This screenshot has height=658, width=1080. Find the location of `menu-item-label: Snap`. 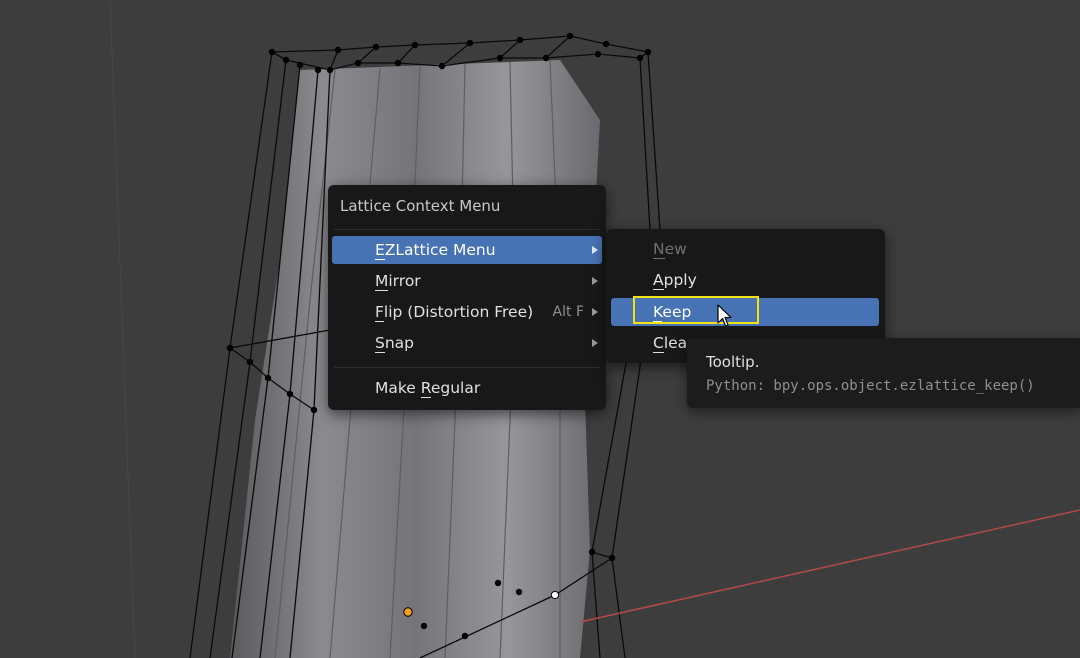

menu-item-label: Snap is located at coordinates (395, 343).